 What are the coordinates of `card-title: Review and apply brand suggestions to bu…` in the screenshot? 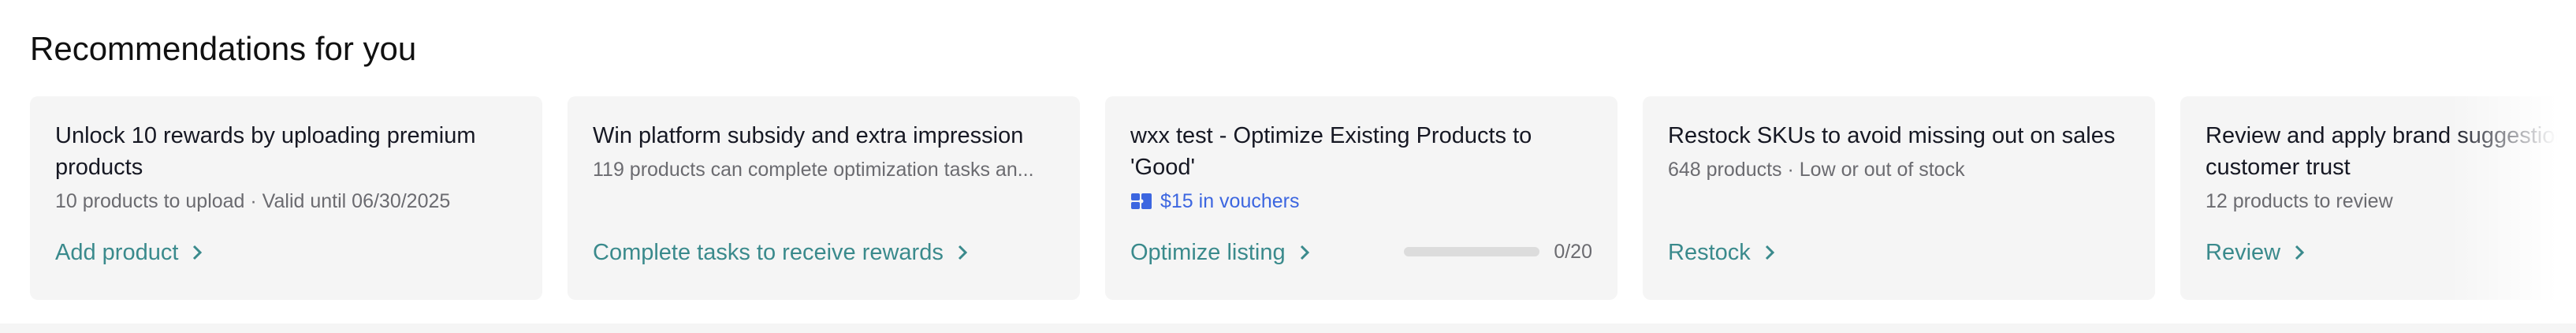 It's located at (2391, 151).